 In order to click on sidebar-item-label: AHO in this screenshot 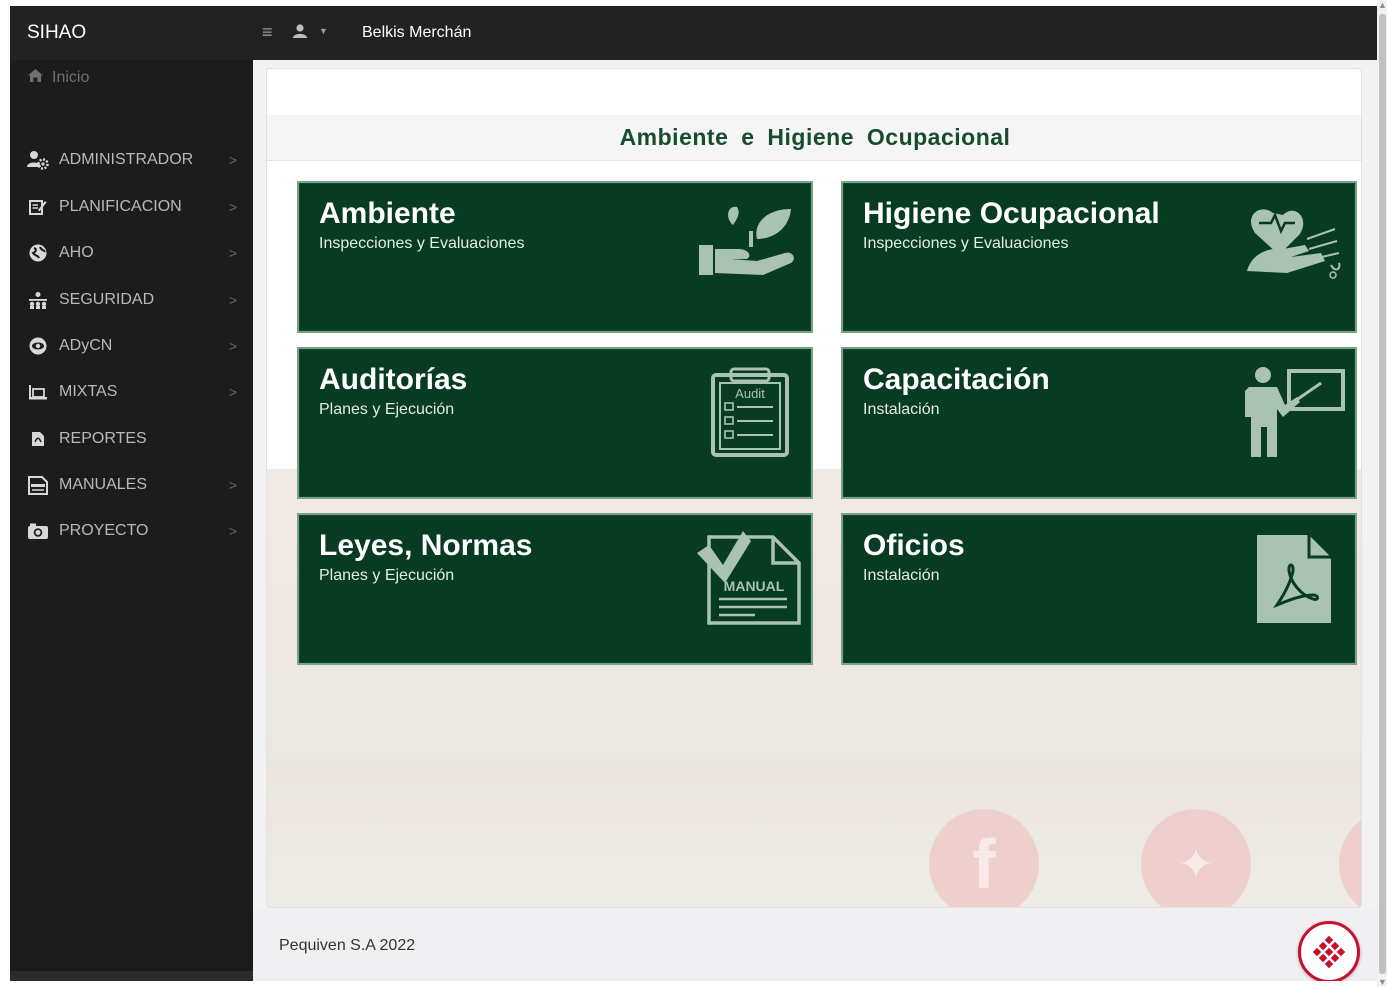, I will do `click(76, 252)`.